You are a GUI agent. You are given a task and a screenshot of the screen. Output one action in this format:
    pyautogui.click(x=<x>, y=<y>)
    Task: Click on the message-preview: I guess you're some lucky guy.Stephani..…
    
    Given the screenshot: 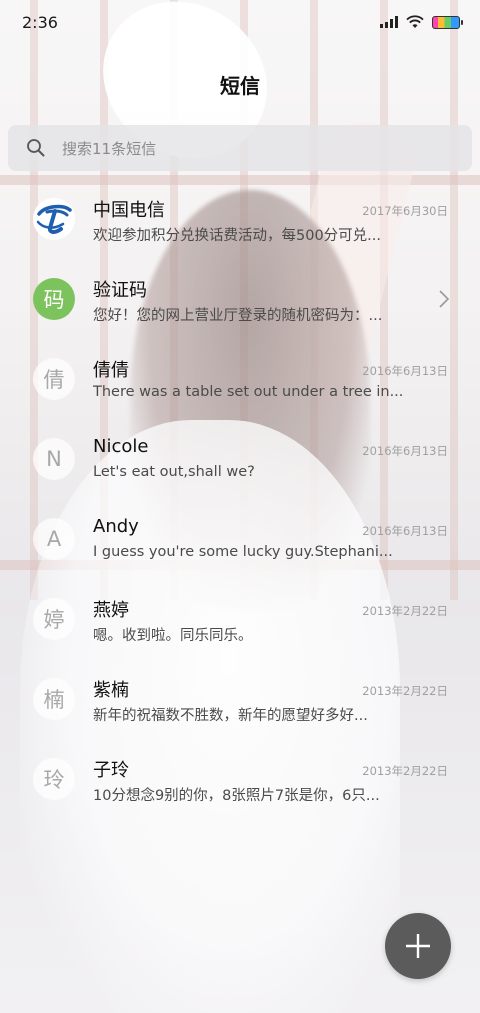 What is the action you would take?
    pyautogui.click(x=243, y=552)
    